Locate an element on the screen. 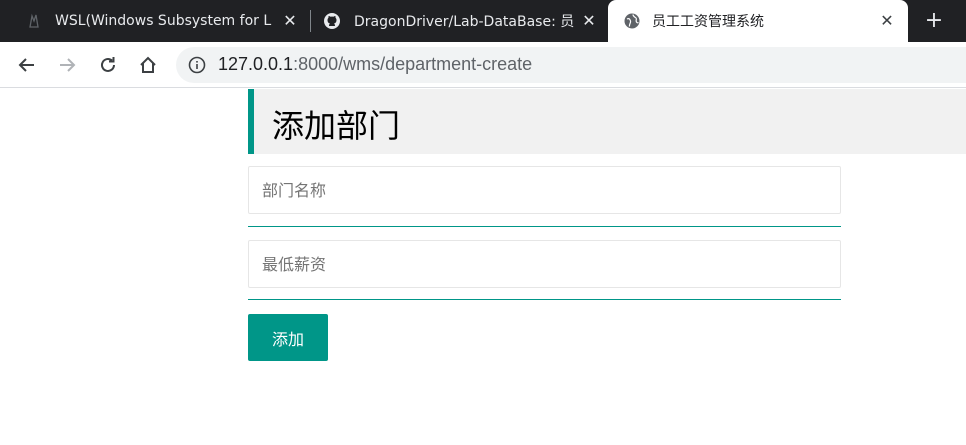  reload-icon is located at coordinates (108, 64).